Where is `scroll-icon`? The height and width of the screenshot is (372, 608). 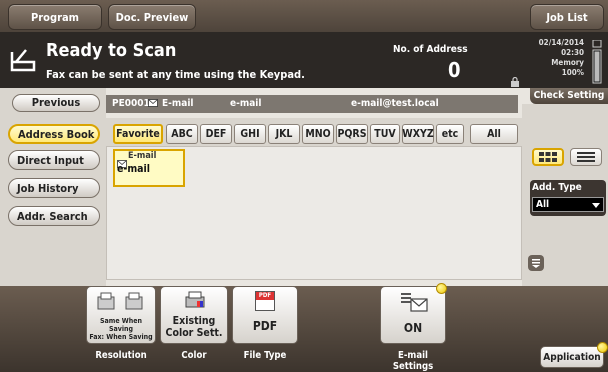
scroll-icon is located at coordinates (536, 263).